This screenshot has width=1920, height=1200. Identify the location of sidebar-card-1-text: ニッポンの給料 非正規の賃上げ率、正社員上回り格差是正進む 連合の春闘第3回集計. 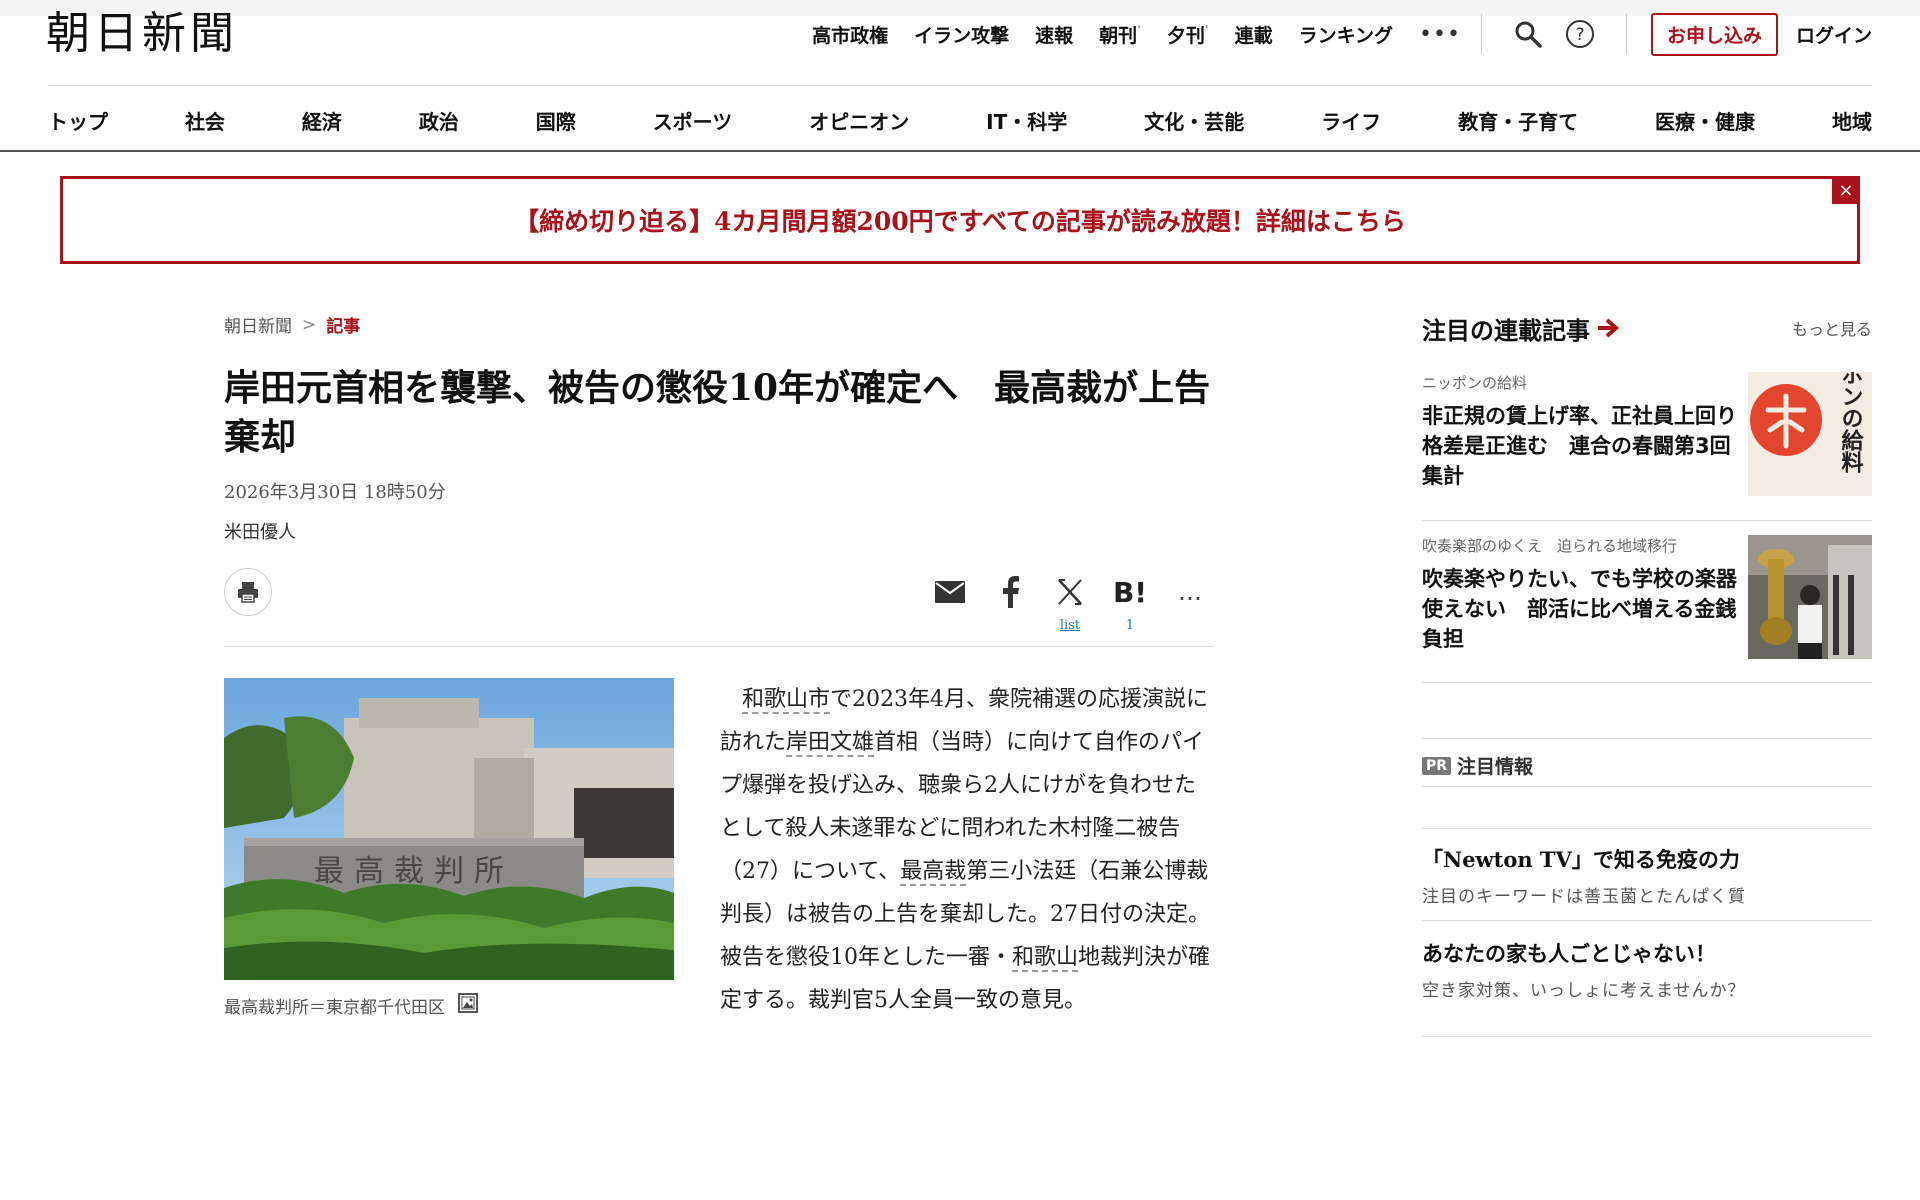
(1579, 434).